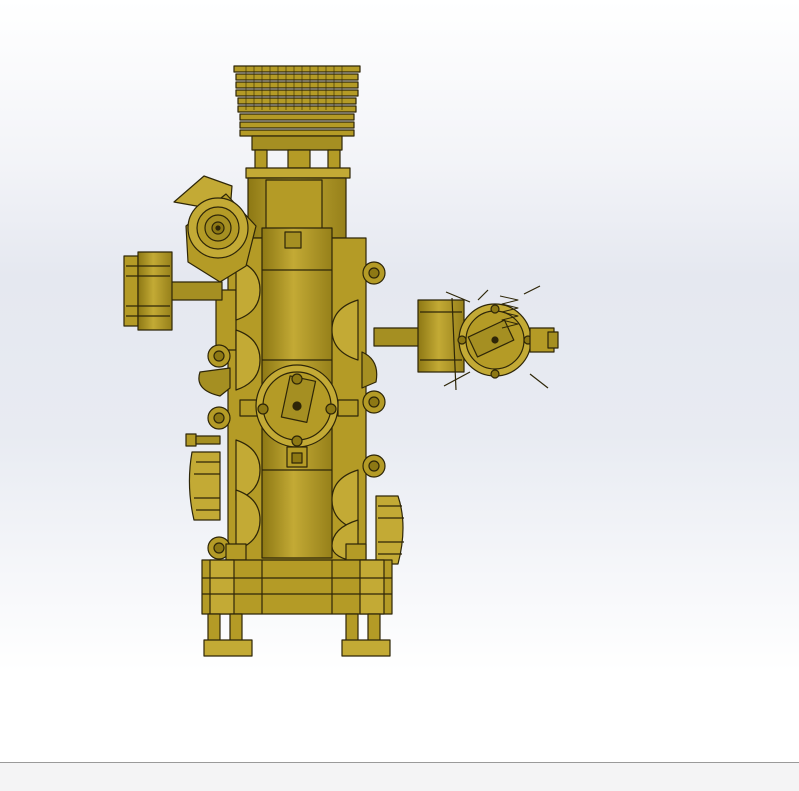  Describe the element at coordinates (466, 338) in the screenshot. I see `right-valve-assembly` at that location.